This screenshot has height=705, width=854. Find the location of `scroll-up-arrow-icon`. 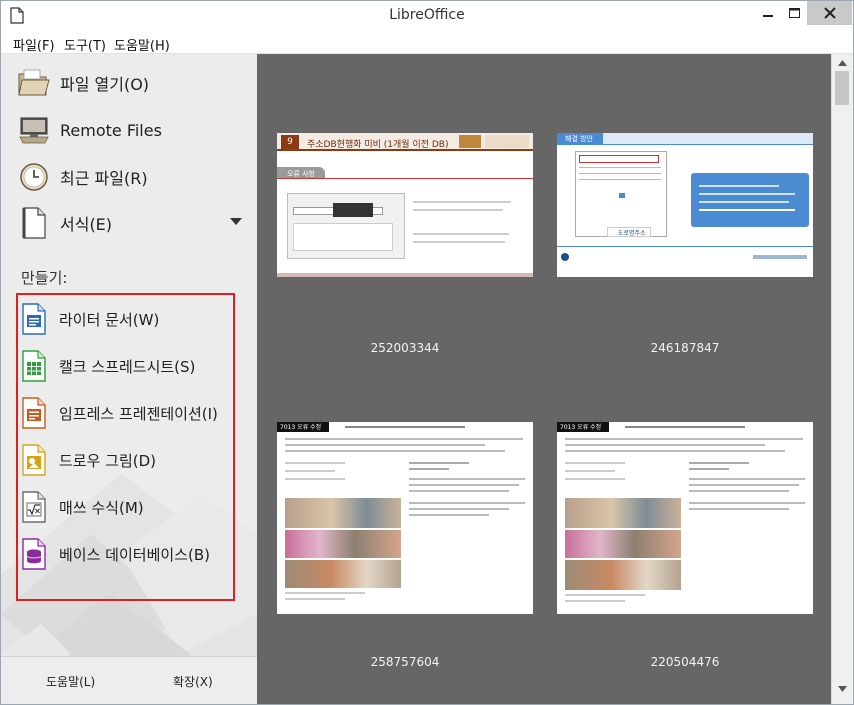

scroll-up-arrow-icon is located at coordinates (842, 63).